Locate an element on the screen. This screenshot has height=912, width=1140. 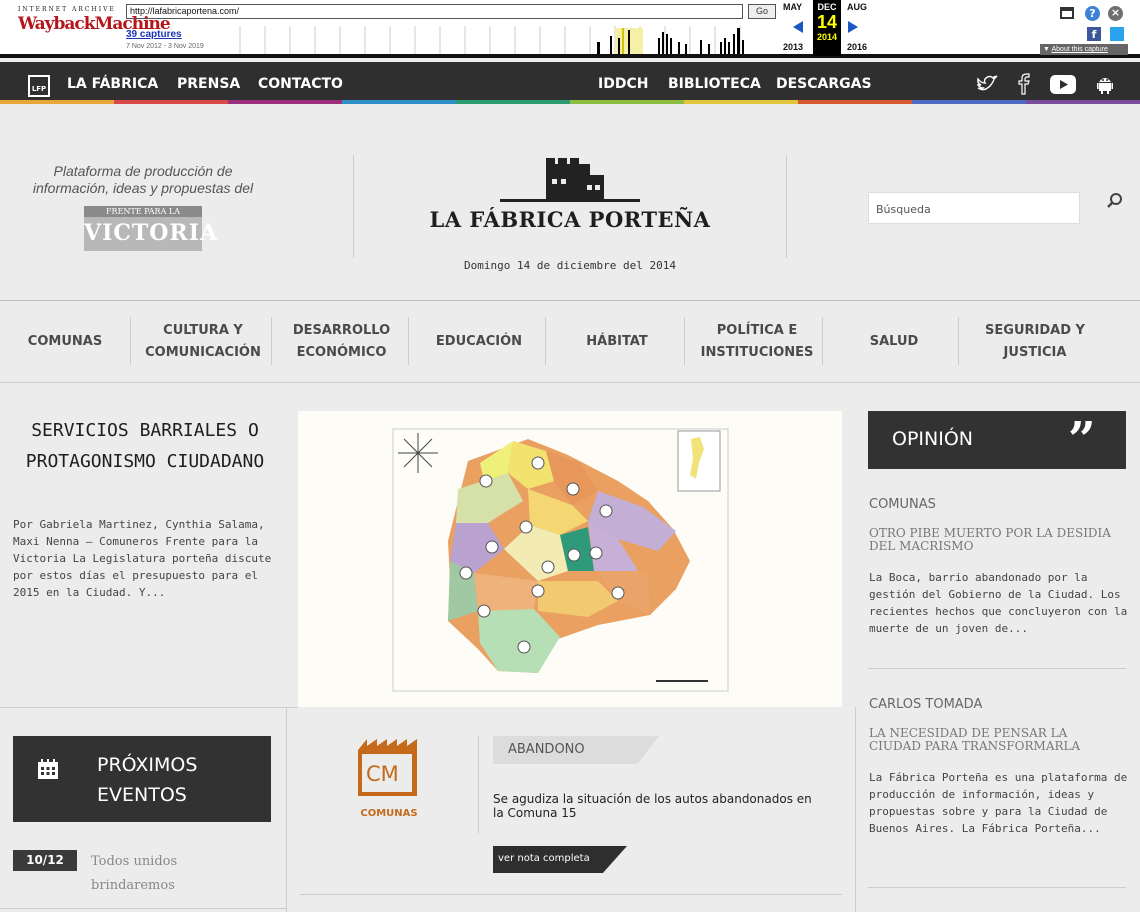
wayback-go-button: Go is located at coordinates (762, 11).